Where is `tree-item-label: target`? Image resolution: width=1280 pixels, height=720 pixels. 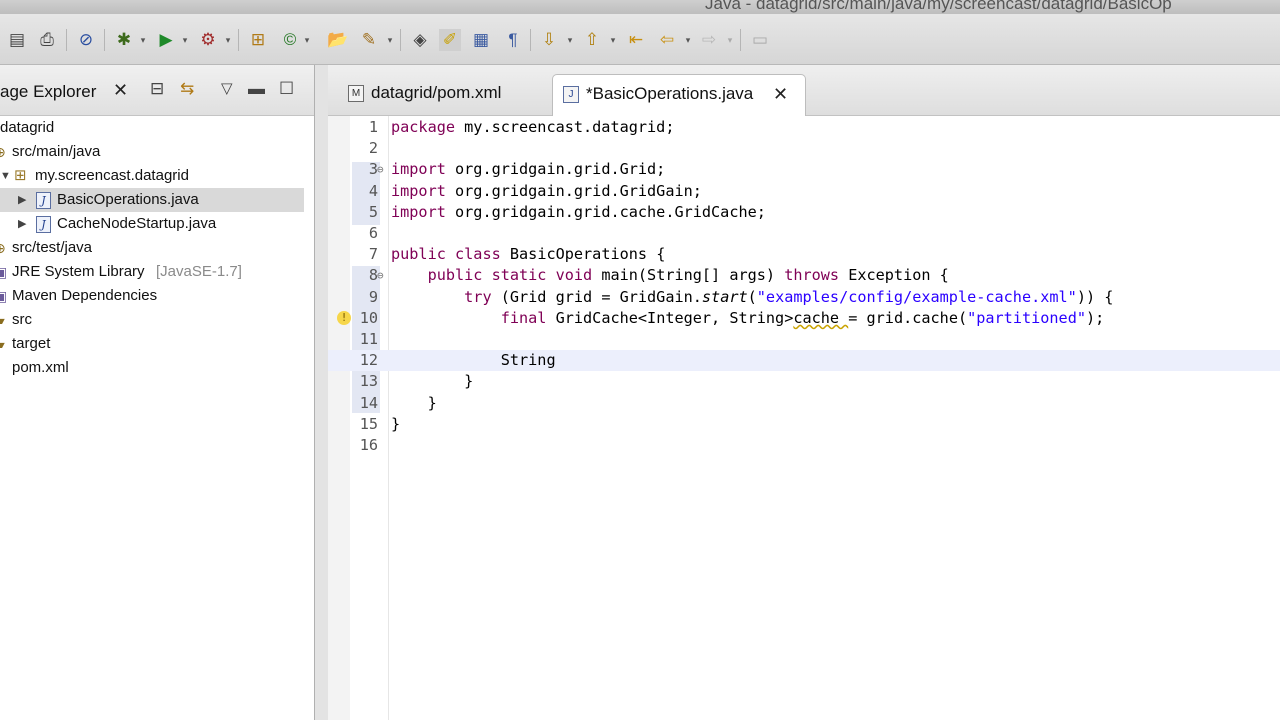
tree-item-label: target is located at coordinates (31, 343).